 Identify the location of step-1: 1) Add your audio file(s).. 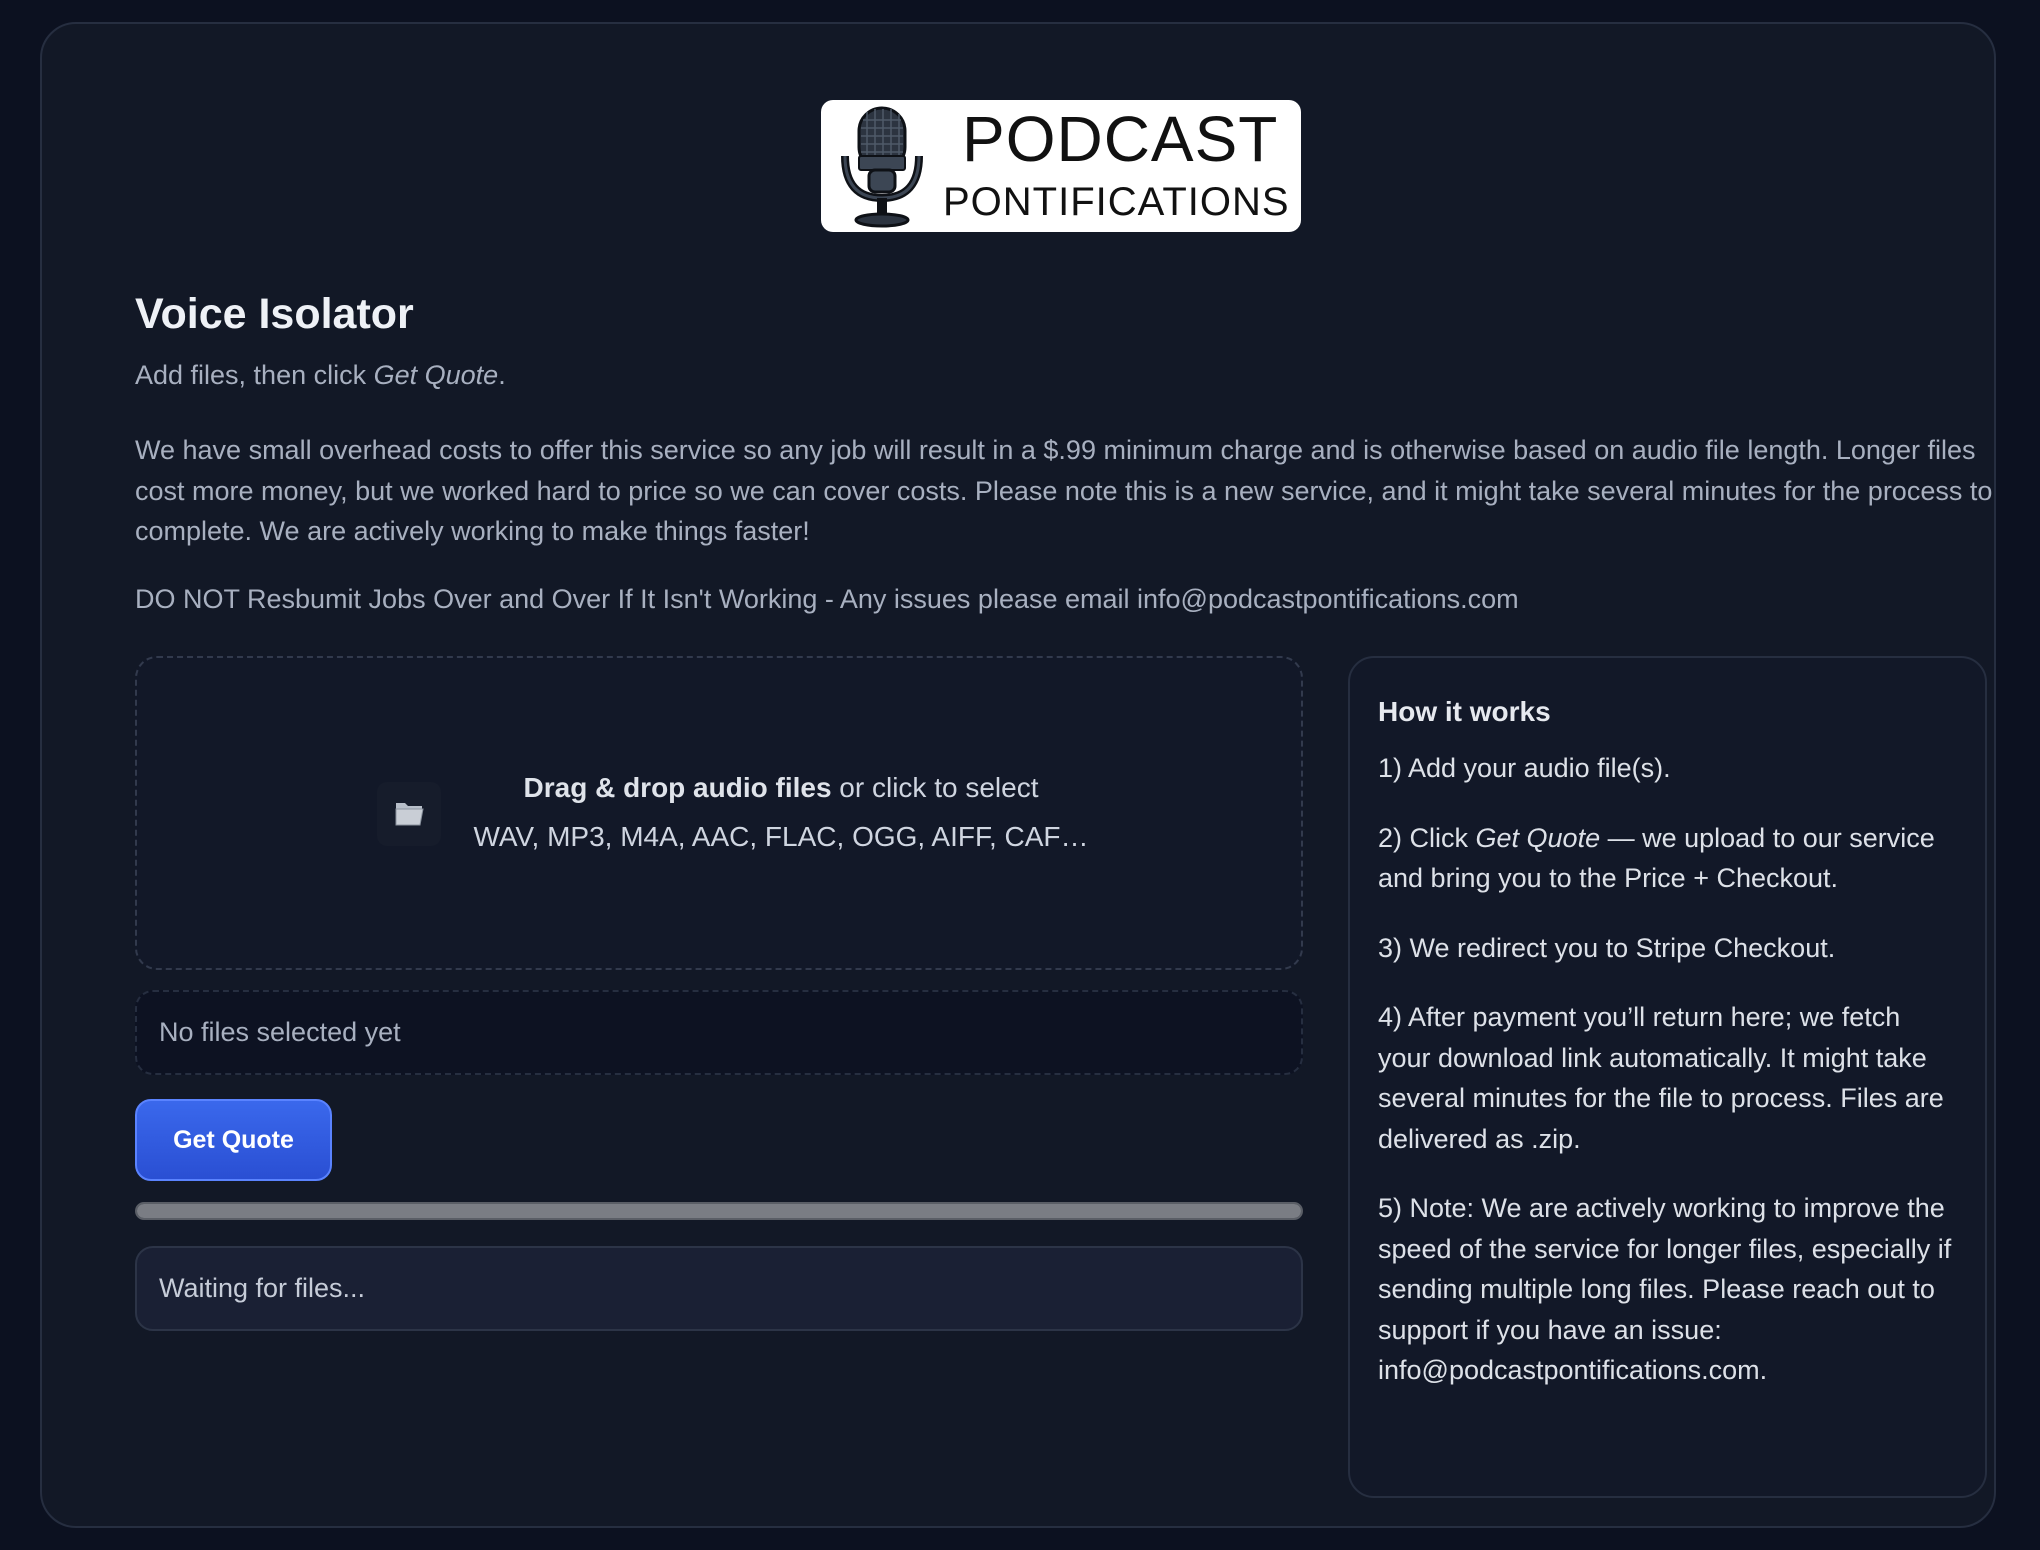
(1524, 768).